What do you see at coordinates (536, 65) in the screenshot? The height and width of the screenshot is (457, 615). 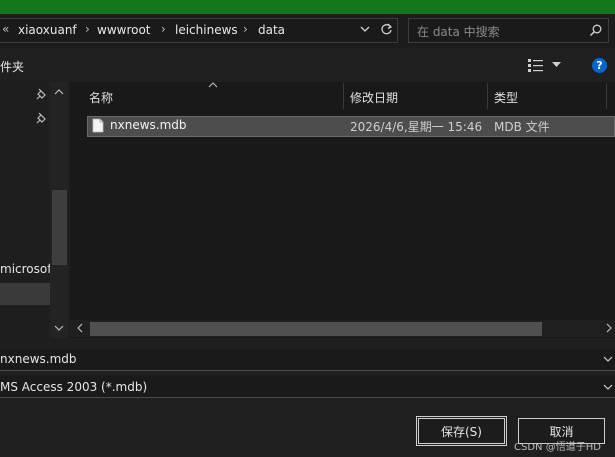 I see `view-options-icon` at bounding box center [536, 65].